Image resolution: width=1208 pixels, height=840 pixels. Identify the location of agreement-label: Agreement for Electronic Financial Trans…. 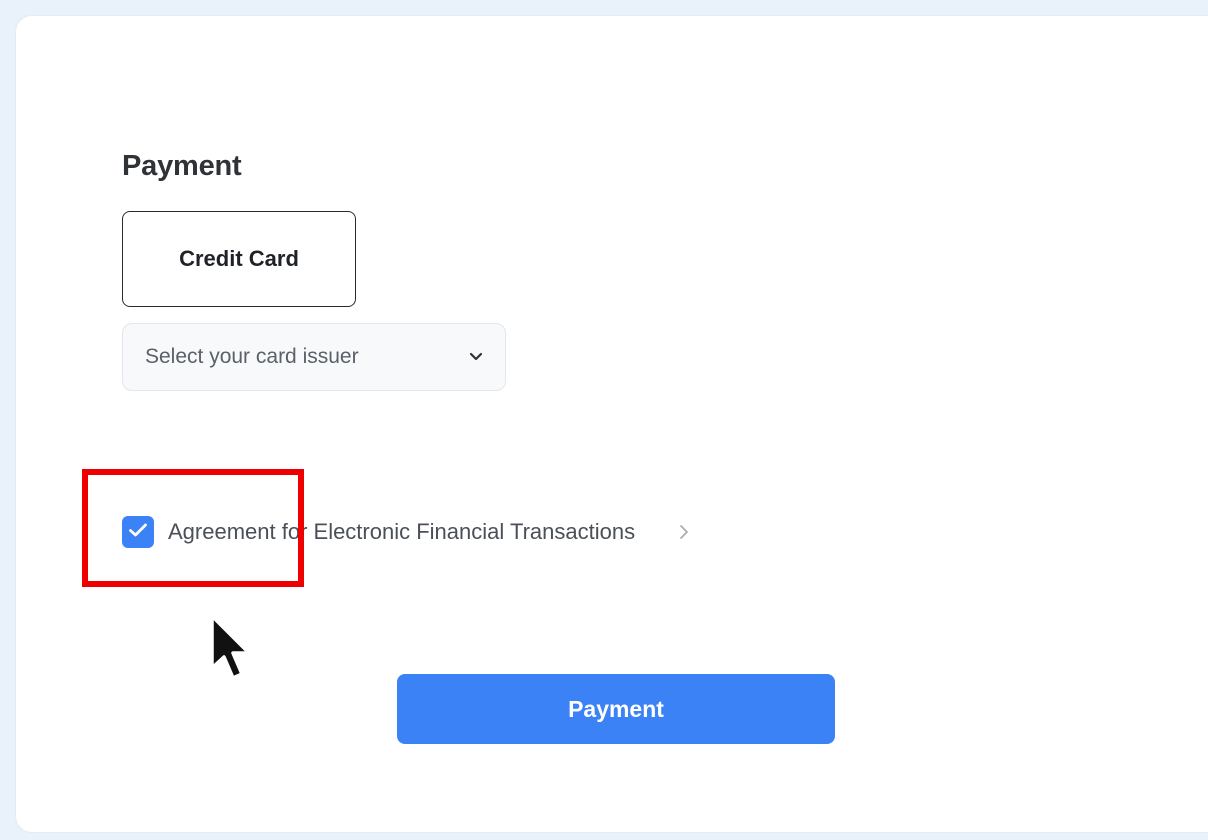
(401, 532).